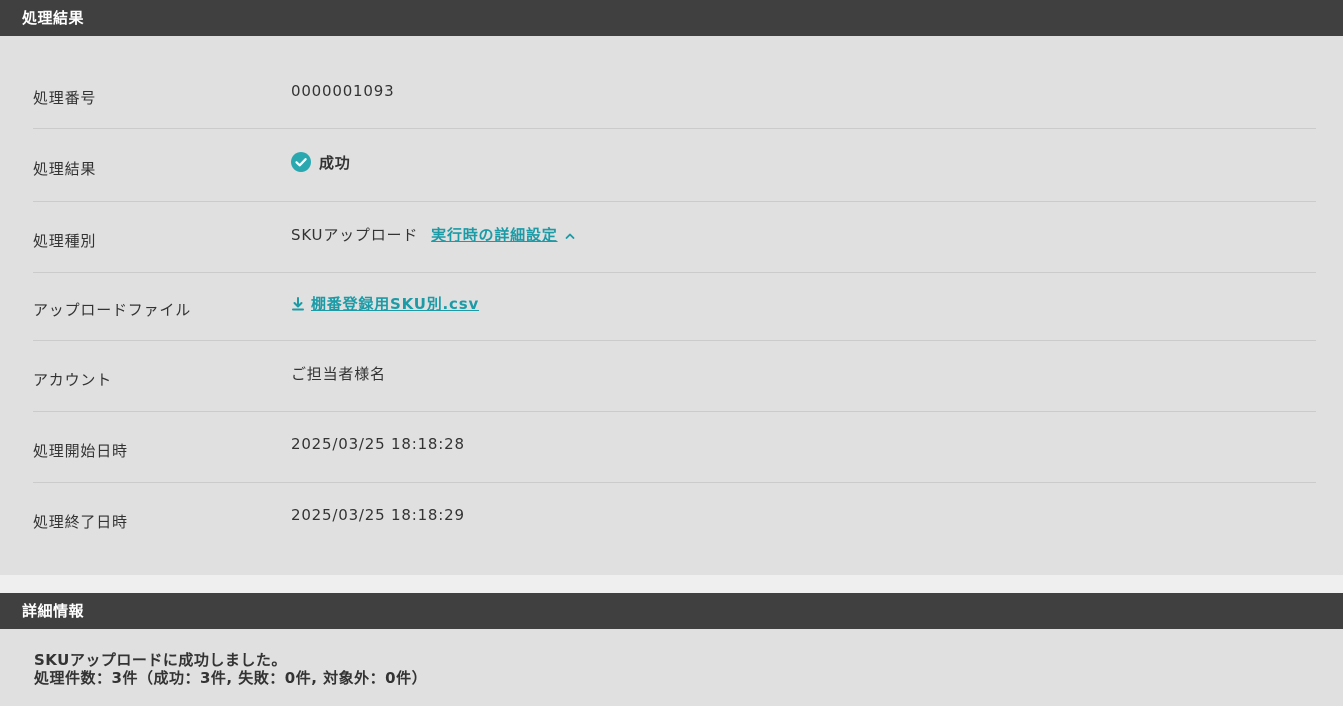  What do you see at coordinates (674, 165) in the screenshot?
I see `row-process-result: 処理結果 成功` at bounding box center [674, 165].